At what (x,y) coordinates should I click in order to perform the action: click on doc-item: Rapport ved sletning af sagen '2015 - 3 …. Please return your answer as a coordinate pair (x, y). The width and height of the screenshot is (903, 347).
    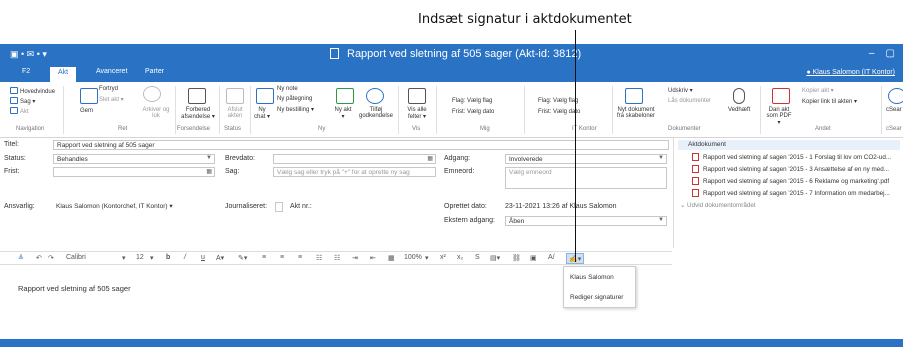
    Looking at the image, I should click on (790, 169).